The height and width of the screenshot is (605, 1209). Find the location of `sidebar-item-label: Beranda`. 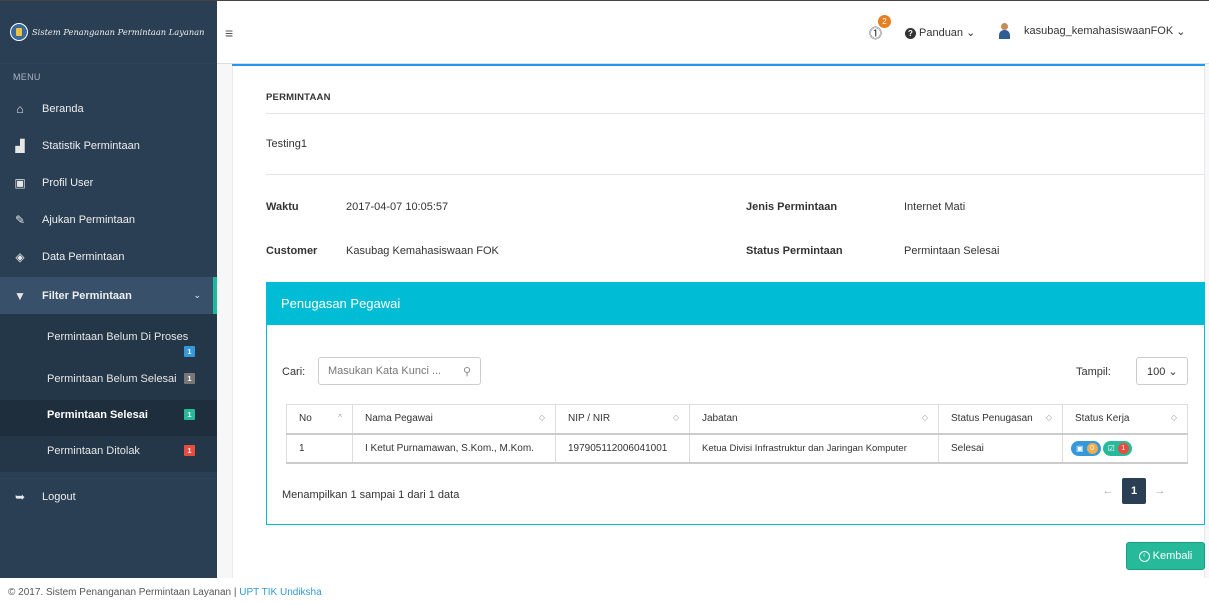

sidebar-item-label: Beranda is located at coordinates (63, 108).